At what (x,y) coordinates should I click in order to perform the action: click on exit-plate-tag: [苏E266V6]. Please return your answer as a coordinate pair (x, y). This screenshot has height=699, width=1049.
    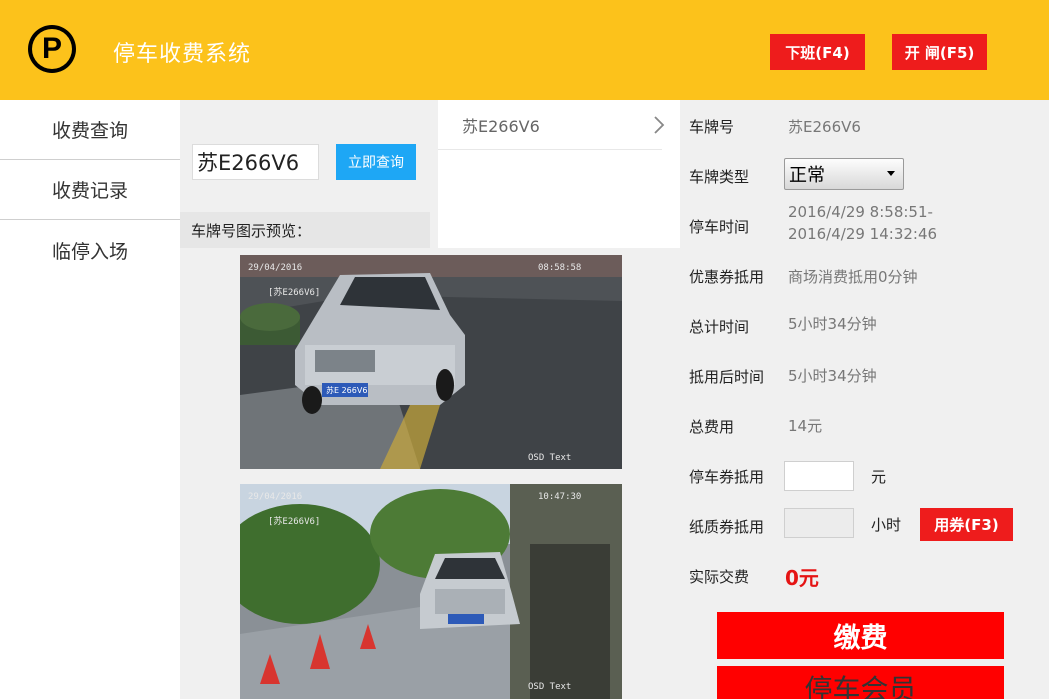
    Looking at the image, I should click on (294, 522).